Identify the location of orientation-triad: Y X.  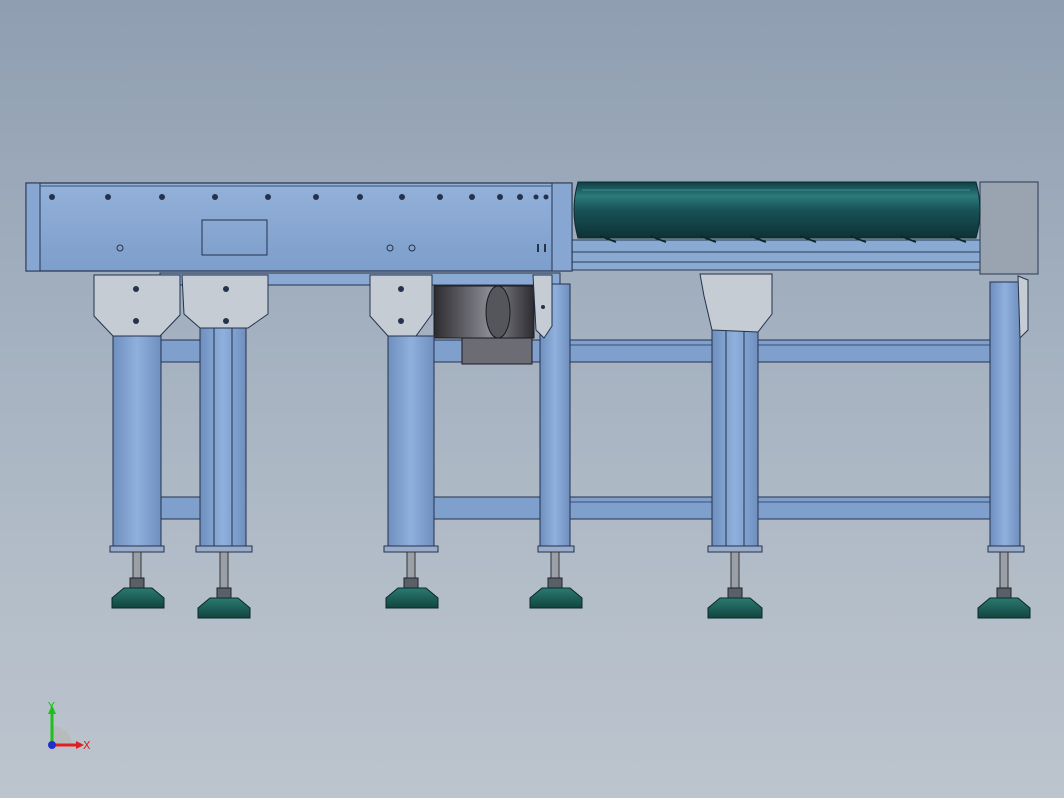
(69, 726).